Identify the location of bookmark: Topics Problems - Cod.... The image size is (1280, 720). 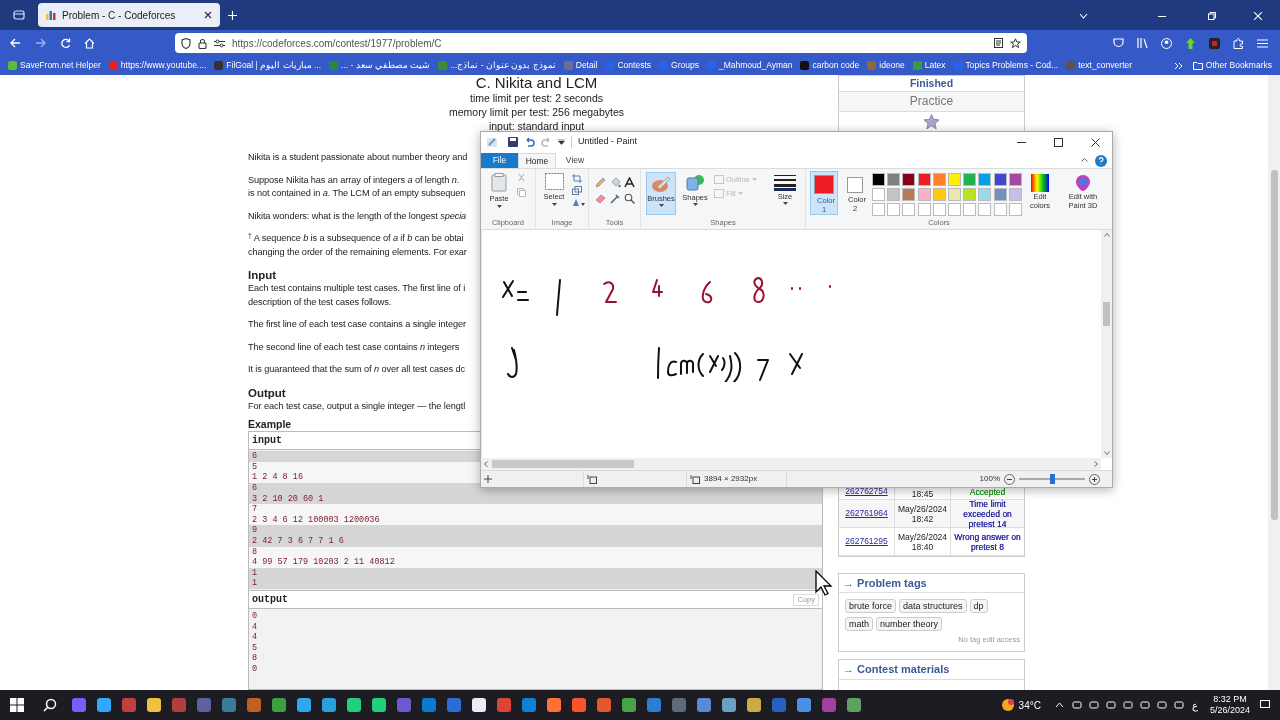
(1006, 65).